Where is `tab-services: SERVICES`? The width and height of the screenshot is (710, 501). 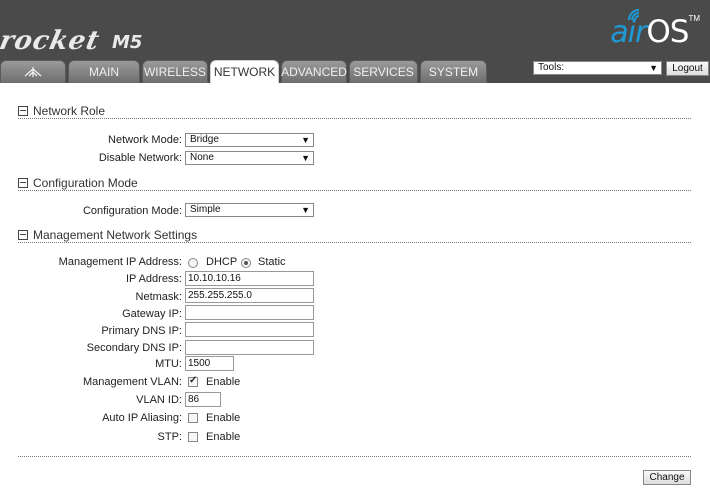 tab-services: SERVICES is located at coordinates (383, 71).